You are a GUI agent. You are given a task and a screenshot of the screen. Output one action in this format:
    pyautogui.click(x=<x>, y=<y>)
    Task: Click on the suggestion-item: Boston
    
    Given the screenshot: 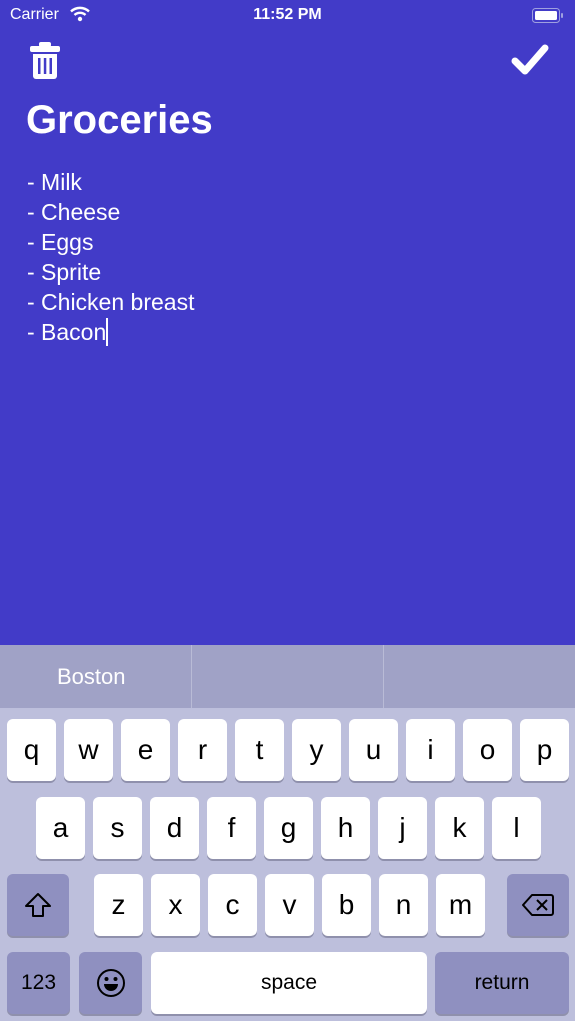 What is the action you would take?
    pyautogui.click(x=96, y=676)
    